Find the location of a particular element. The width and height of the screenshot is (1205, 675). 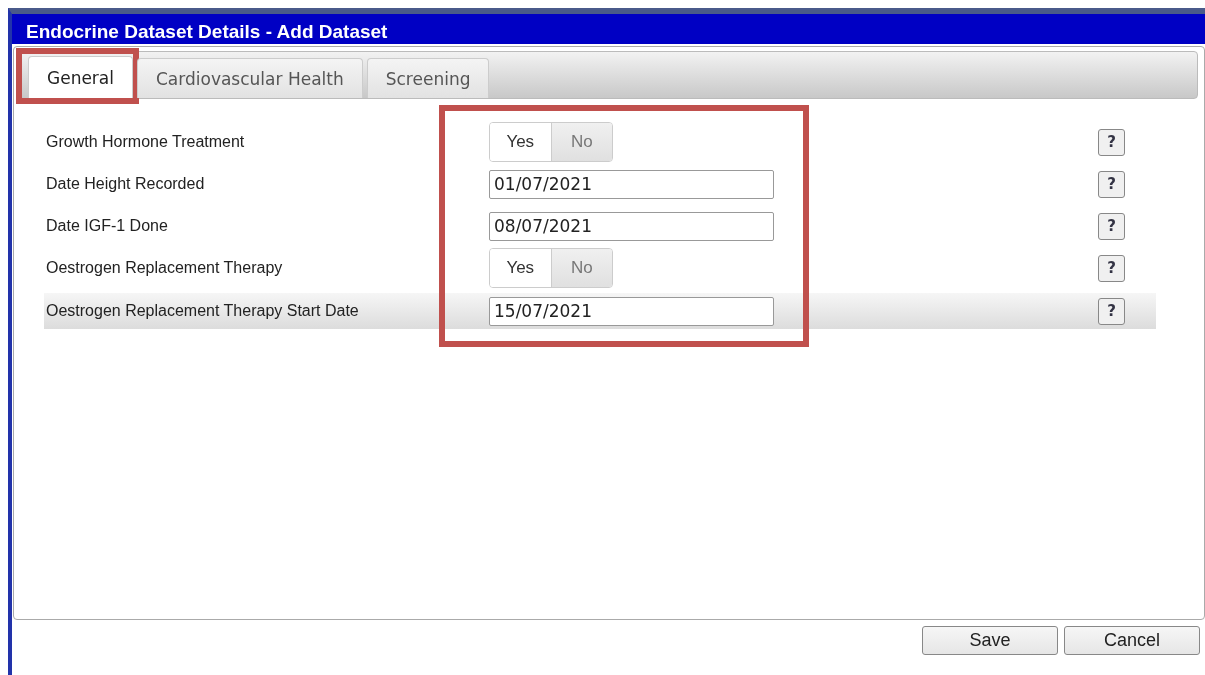

tab: General is located at coordinates (80, 77).